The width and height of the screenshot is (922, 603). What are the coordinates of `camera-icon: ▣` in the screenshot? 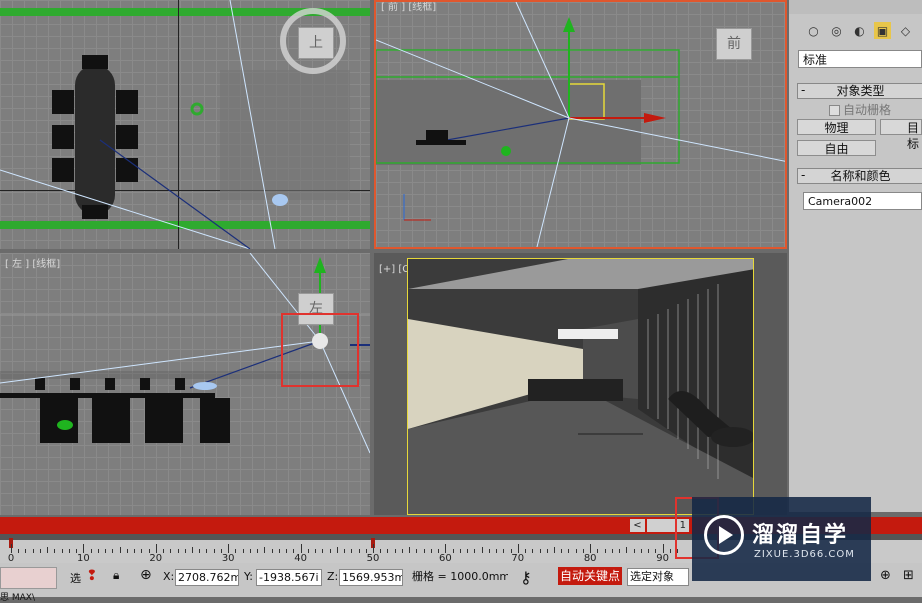 It's located at (882, 30).